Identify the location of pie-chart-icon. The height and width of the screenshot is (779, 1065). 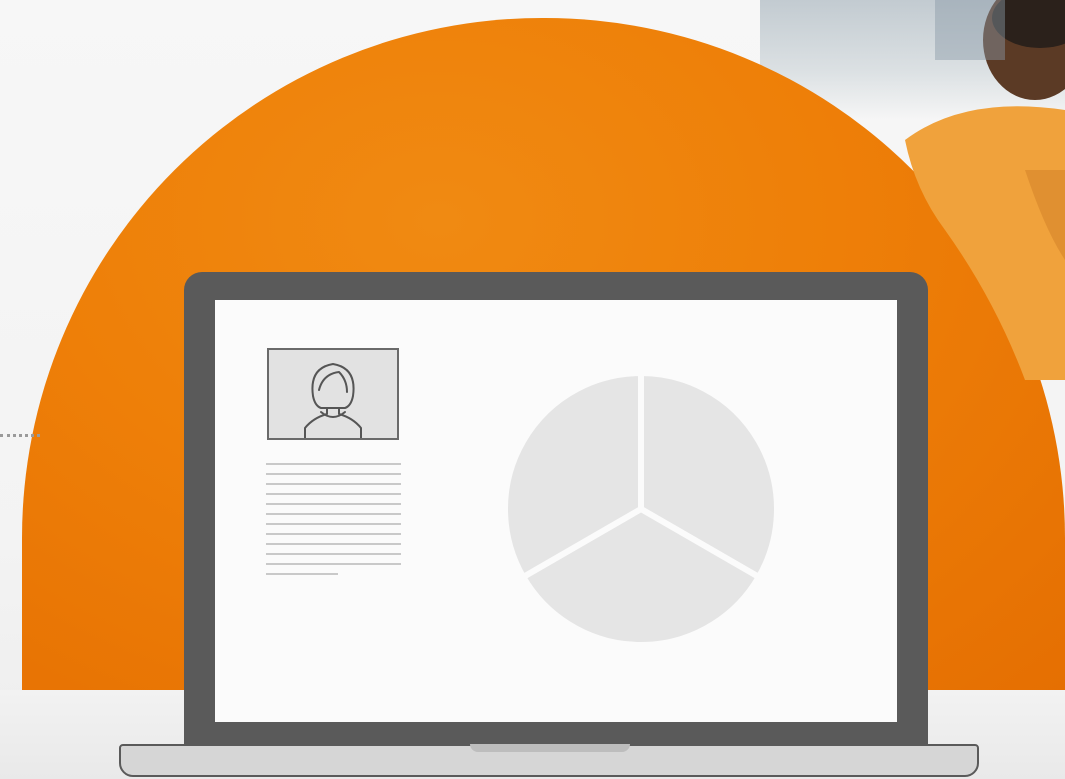
(641, 509).